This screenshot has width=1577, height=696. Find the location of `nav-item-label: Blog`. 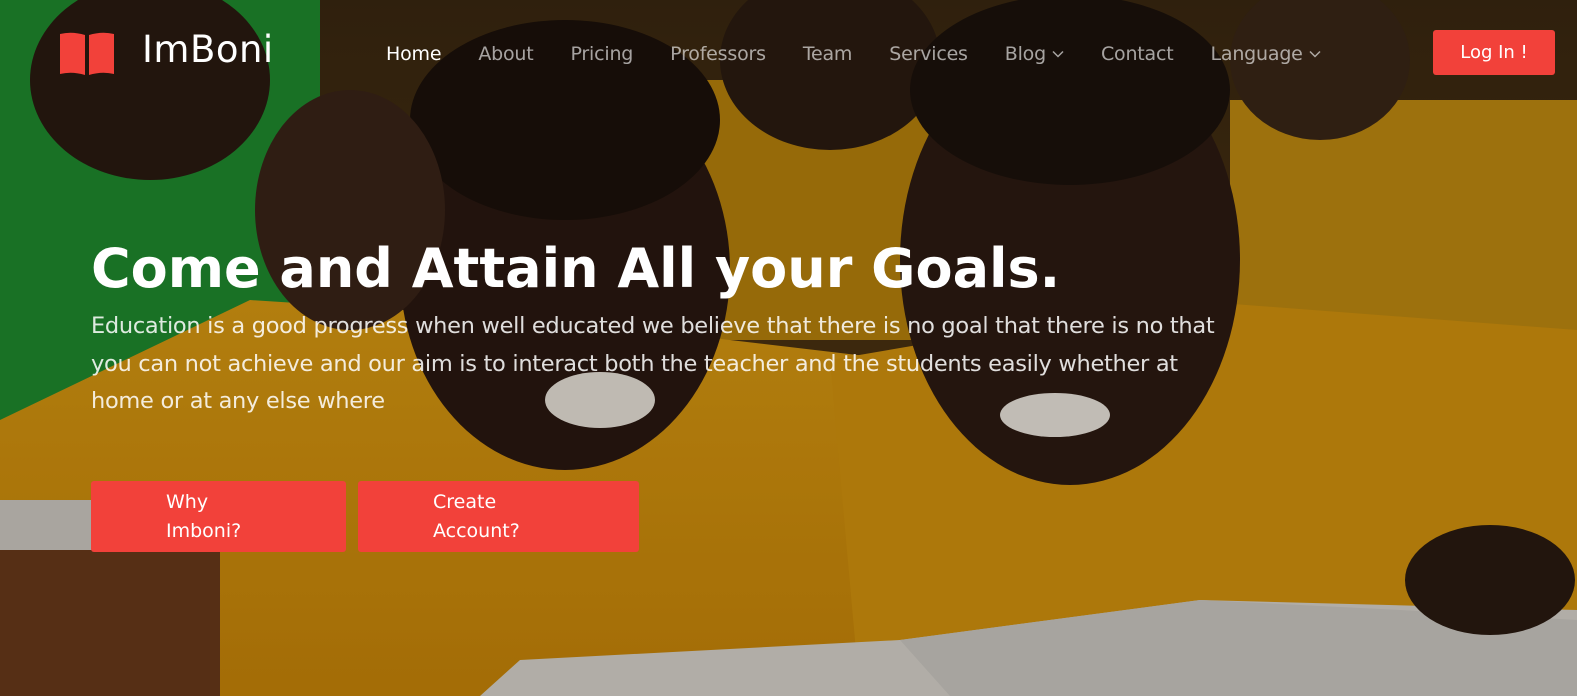

nav-item-label: Blog is located at coordinates (1025, 54).